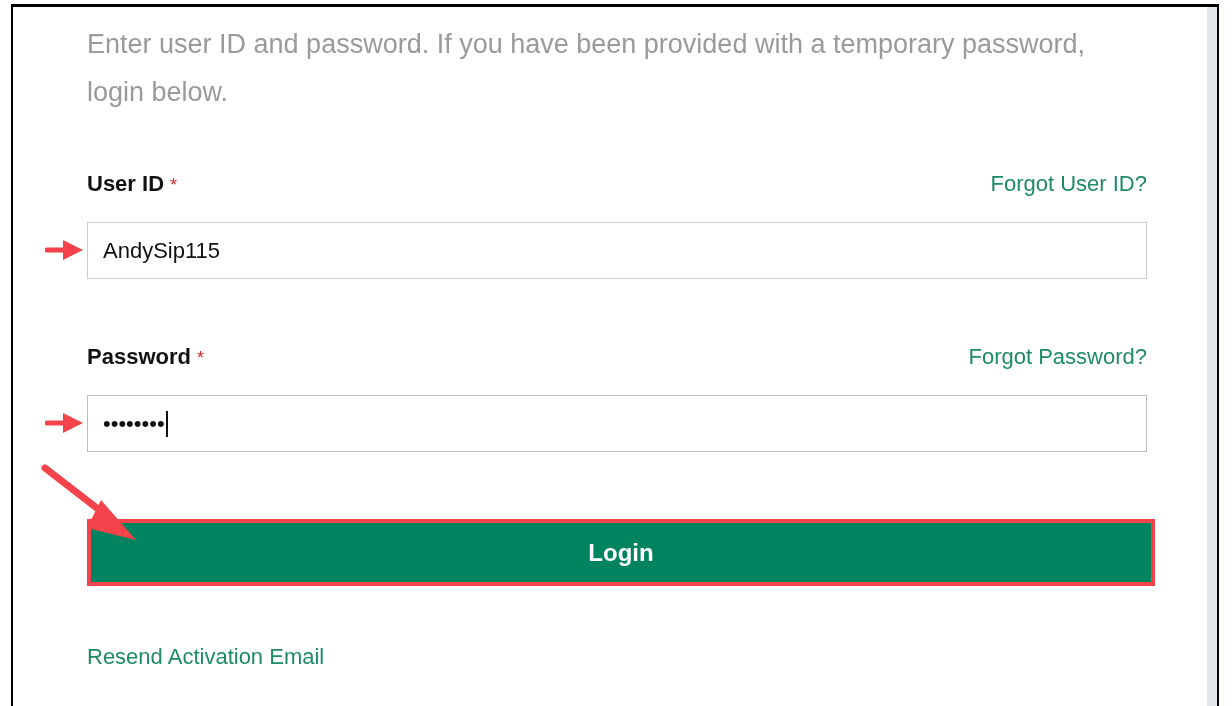 The image size is (1232, 706). What do you see at coordinates (617, 423) in the screenshot?
I see `password-field: ••••••••` at bounding box center [617, 423].